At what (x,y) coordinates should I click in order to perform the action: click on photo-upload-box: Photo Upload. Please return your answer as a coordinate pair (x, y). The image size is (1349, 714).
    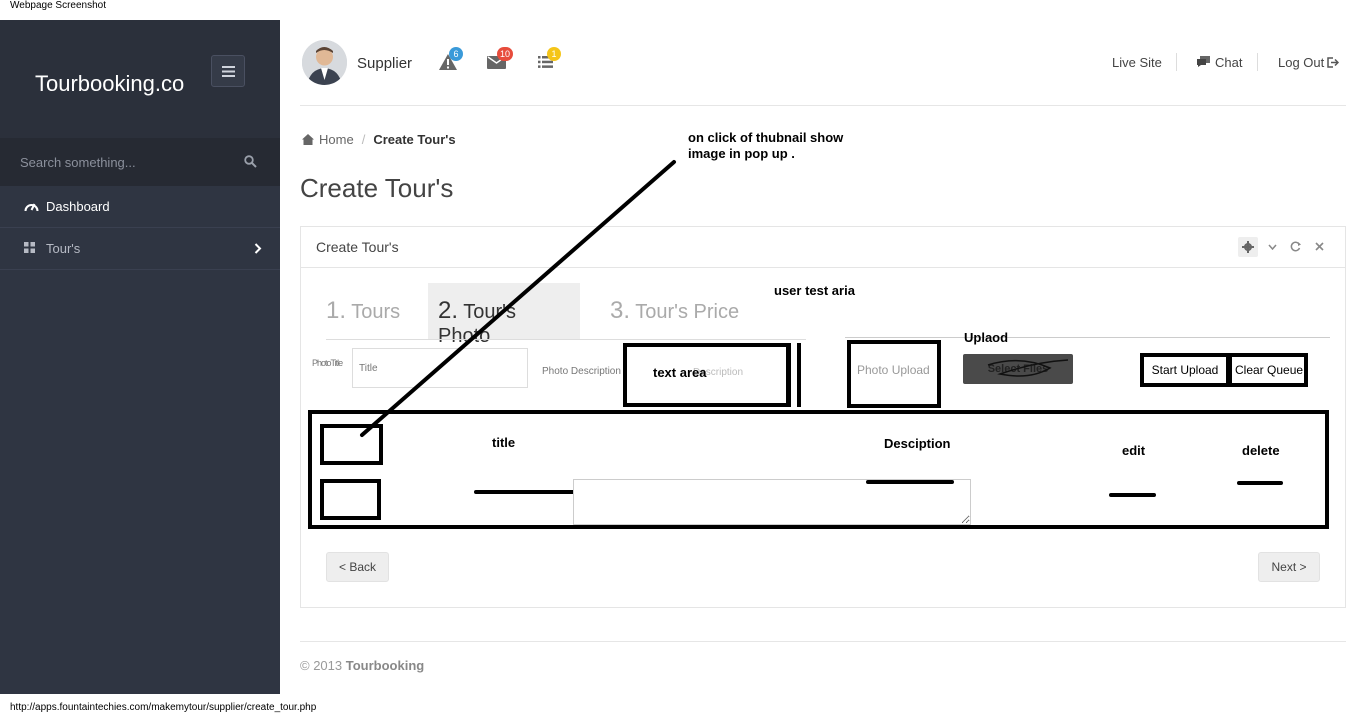
    Looking at the image, I should click on (894, 374).